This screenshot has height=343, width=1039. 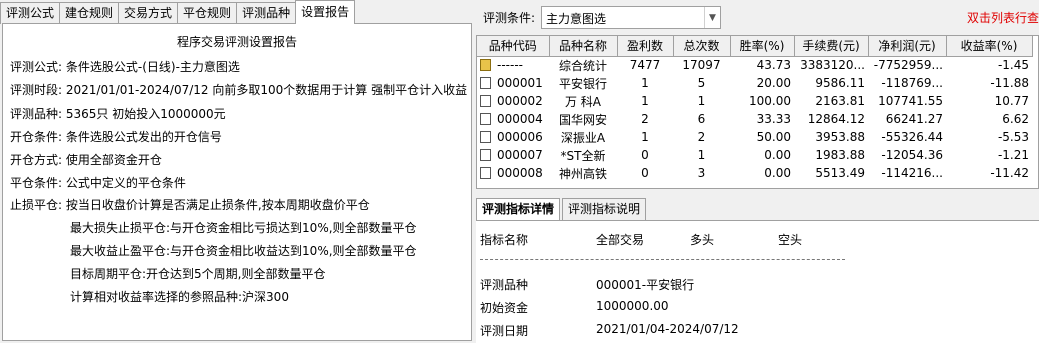 What do you see at coordinates (914, 119) in the screenshot?
I see `cell-profit-text: 66241.27` at bounding box center [914, 119].